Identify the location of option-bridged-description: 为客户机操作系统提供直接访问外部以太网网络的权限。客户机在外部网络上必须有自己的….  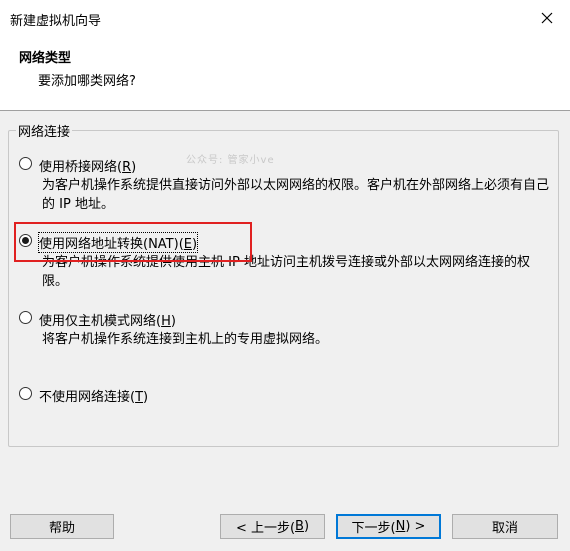
(296, 195).